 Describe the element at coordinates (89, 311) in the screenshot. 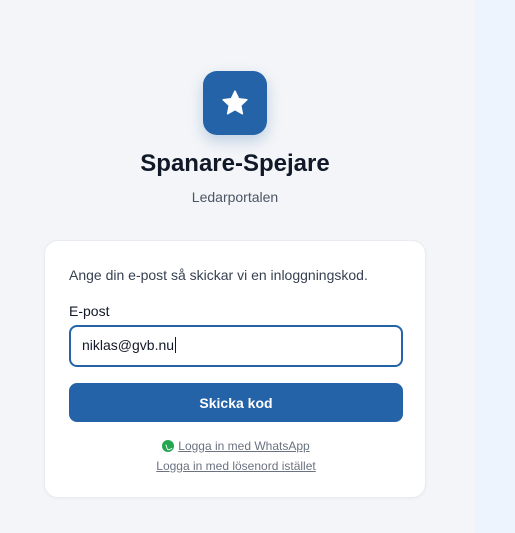

I see `email-label: E-post` at that location.